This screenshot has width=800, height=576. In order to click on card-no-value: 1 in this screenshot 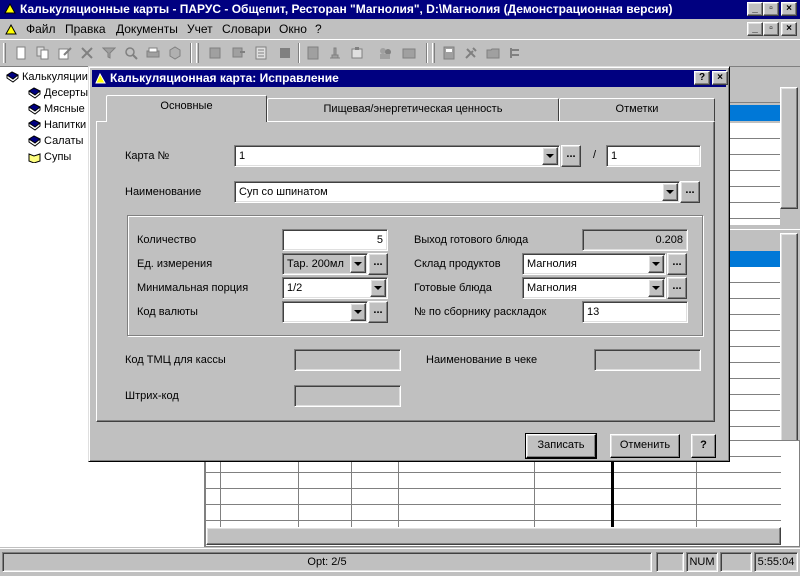, I will do `click(242, 156)`.